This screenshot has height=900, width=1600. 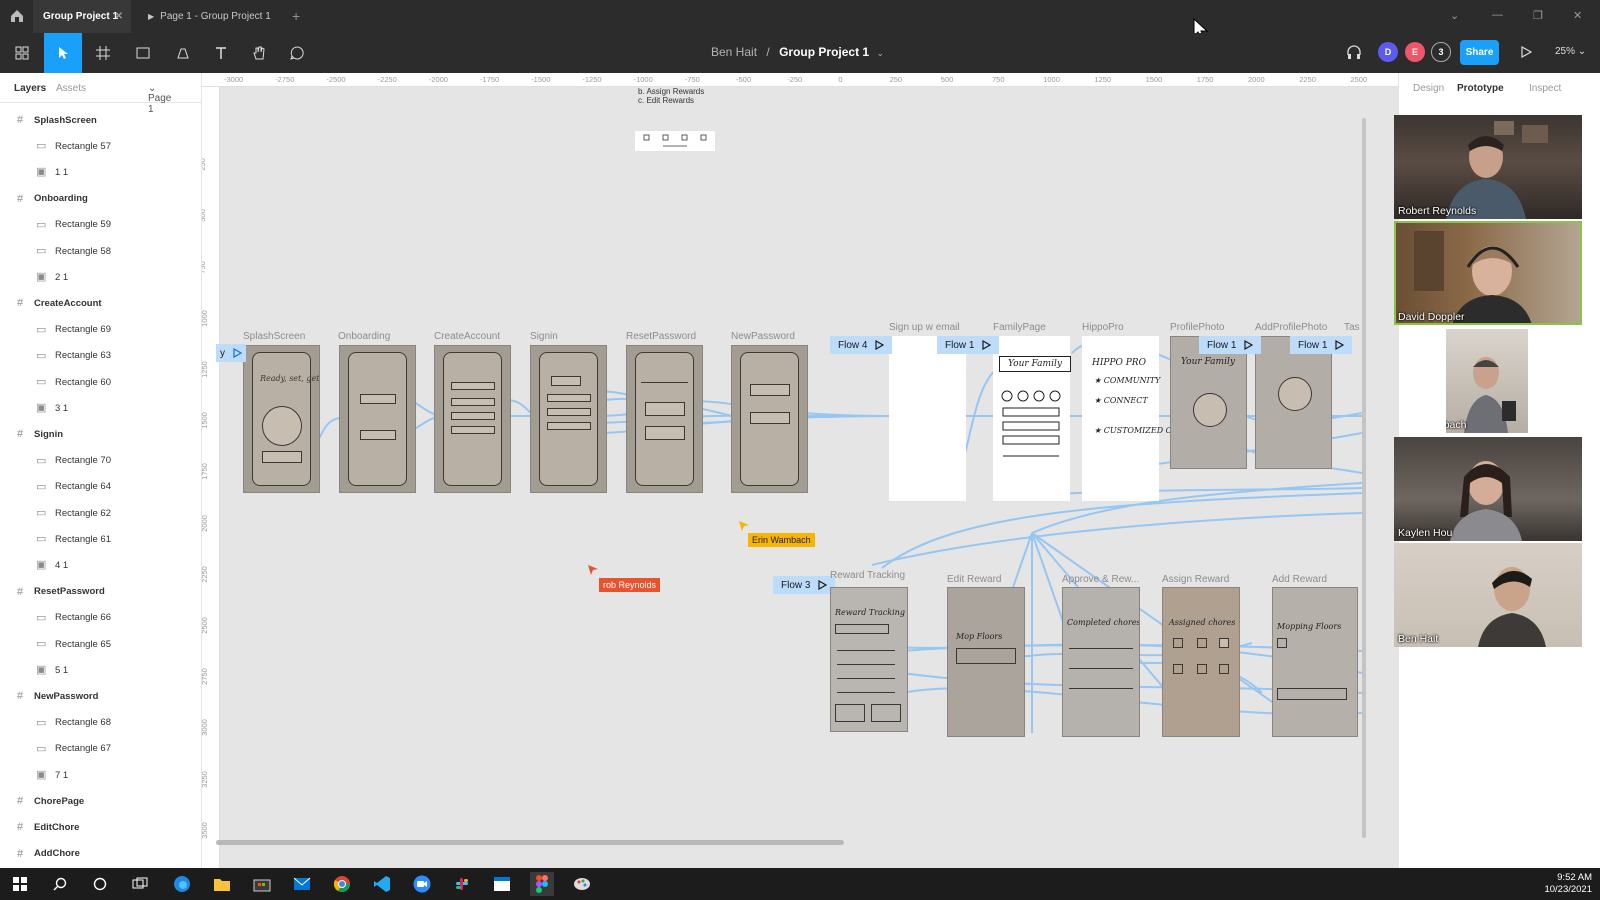 I want to click on vertical-scrollbar, so click(x=1364, y=478).